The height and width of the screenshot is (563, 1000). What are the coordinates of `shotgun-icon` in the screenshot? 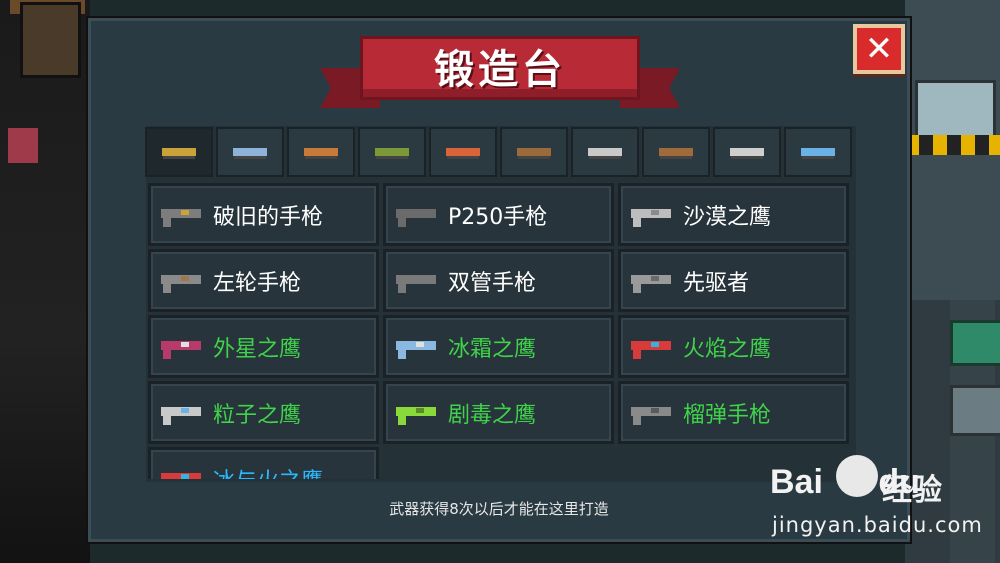 It's located at (321, 152).